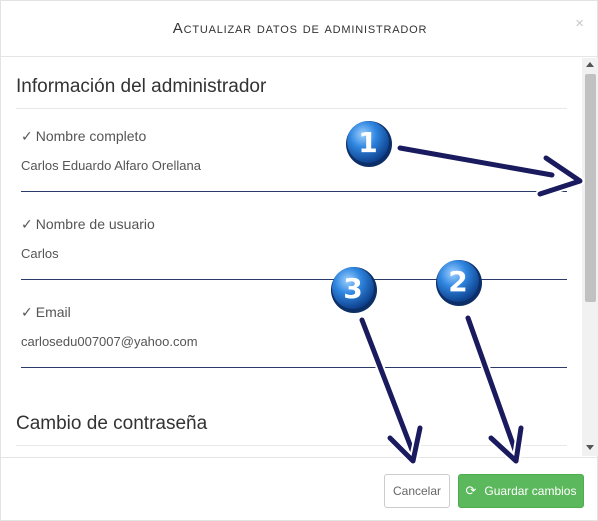 This screenshot has width=598, height=521. I want to click on cancel-button: Cancelar, so click(417, 491).